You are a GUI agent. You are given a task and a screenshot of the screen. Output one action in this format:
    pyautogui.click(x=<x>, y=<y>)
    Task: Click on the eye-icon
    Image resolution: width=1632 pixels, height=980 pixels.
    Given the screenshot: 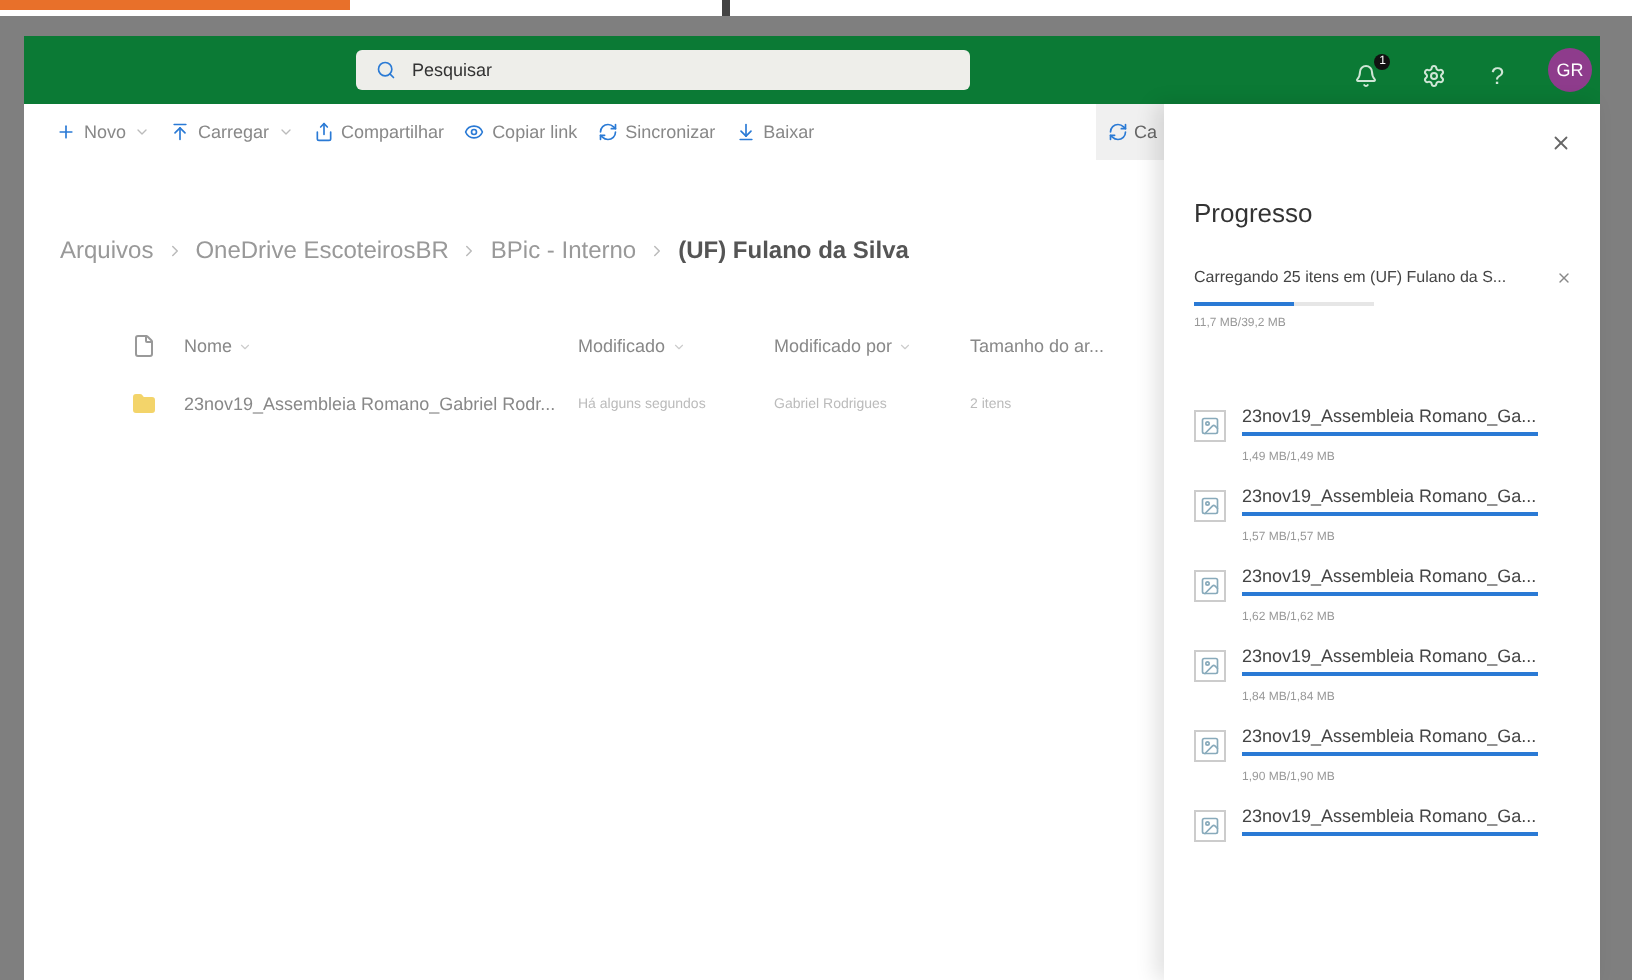 What is the action you would take?
    pyautogui.click(x=474, y=132)
    